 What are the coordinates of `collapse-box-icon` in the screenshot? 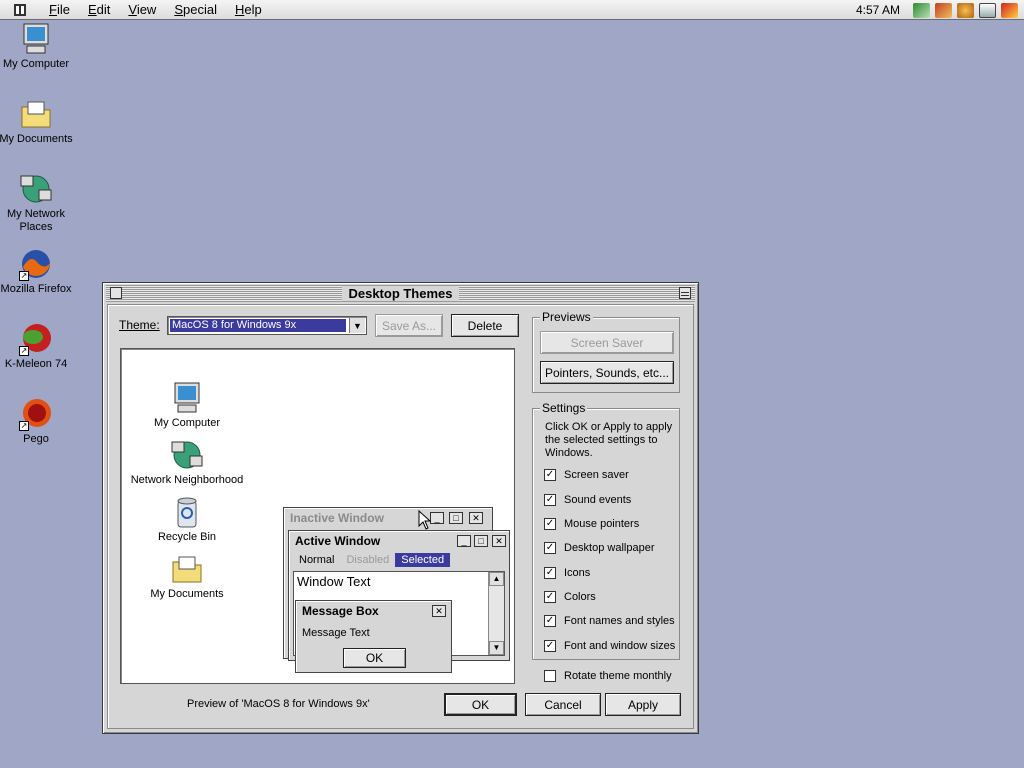 It's located at (685, 293).